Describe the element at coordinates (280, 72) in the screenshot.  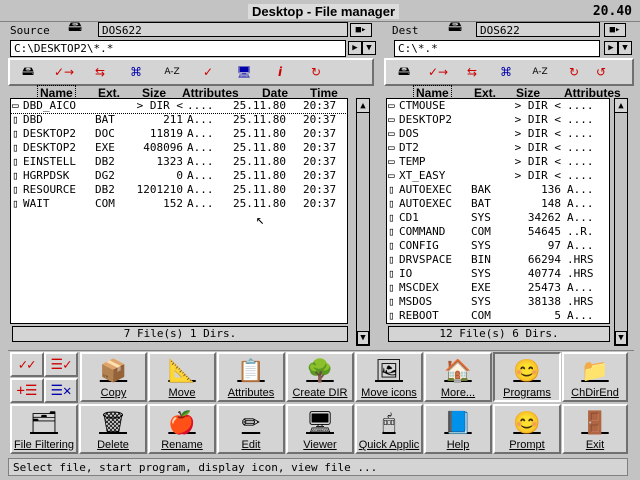
I see `info-icon: i` at that location.